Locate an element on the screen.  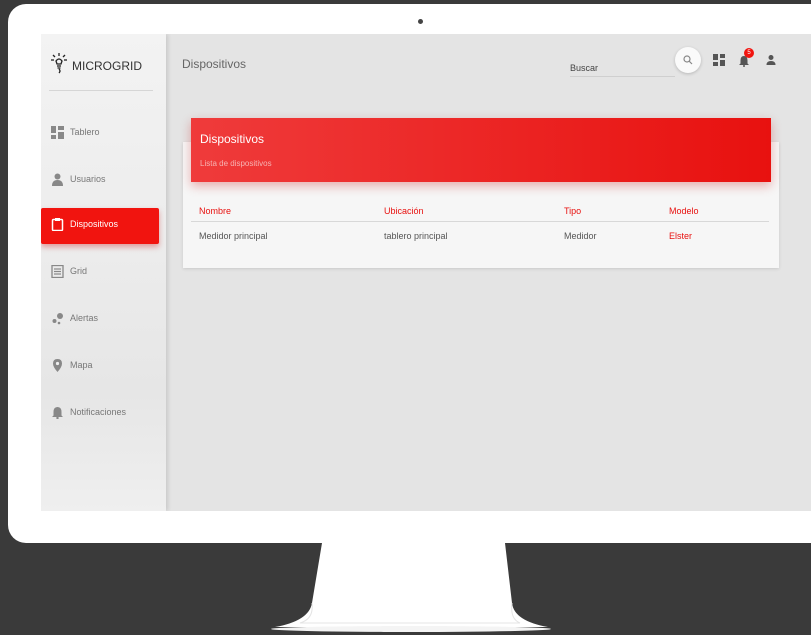
sidebar-item-alertas: Alertas is located at coordinates (100, 320).